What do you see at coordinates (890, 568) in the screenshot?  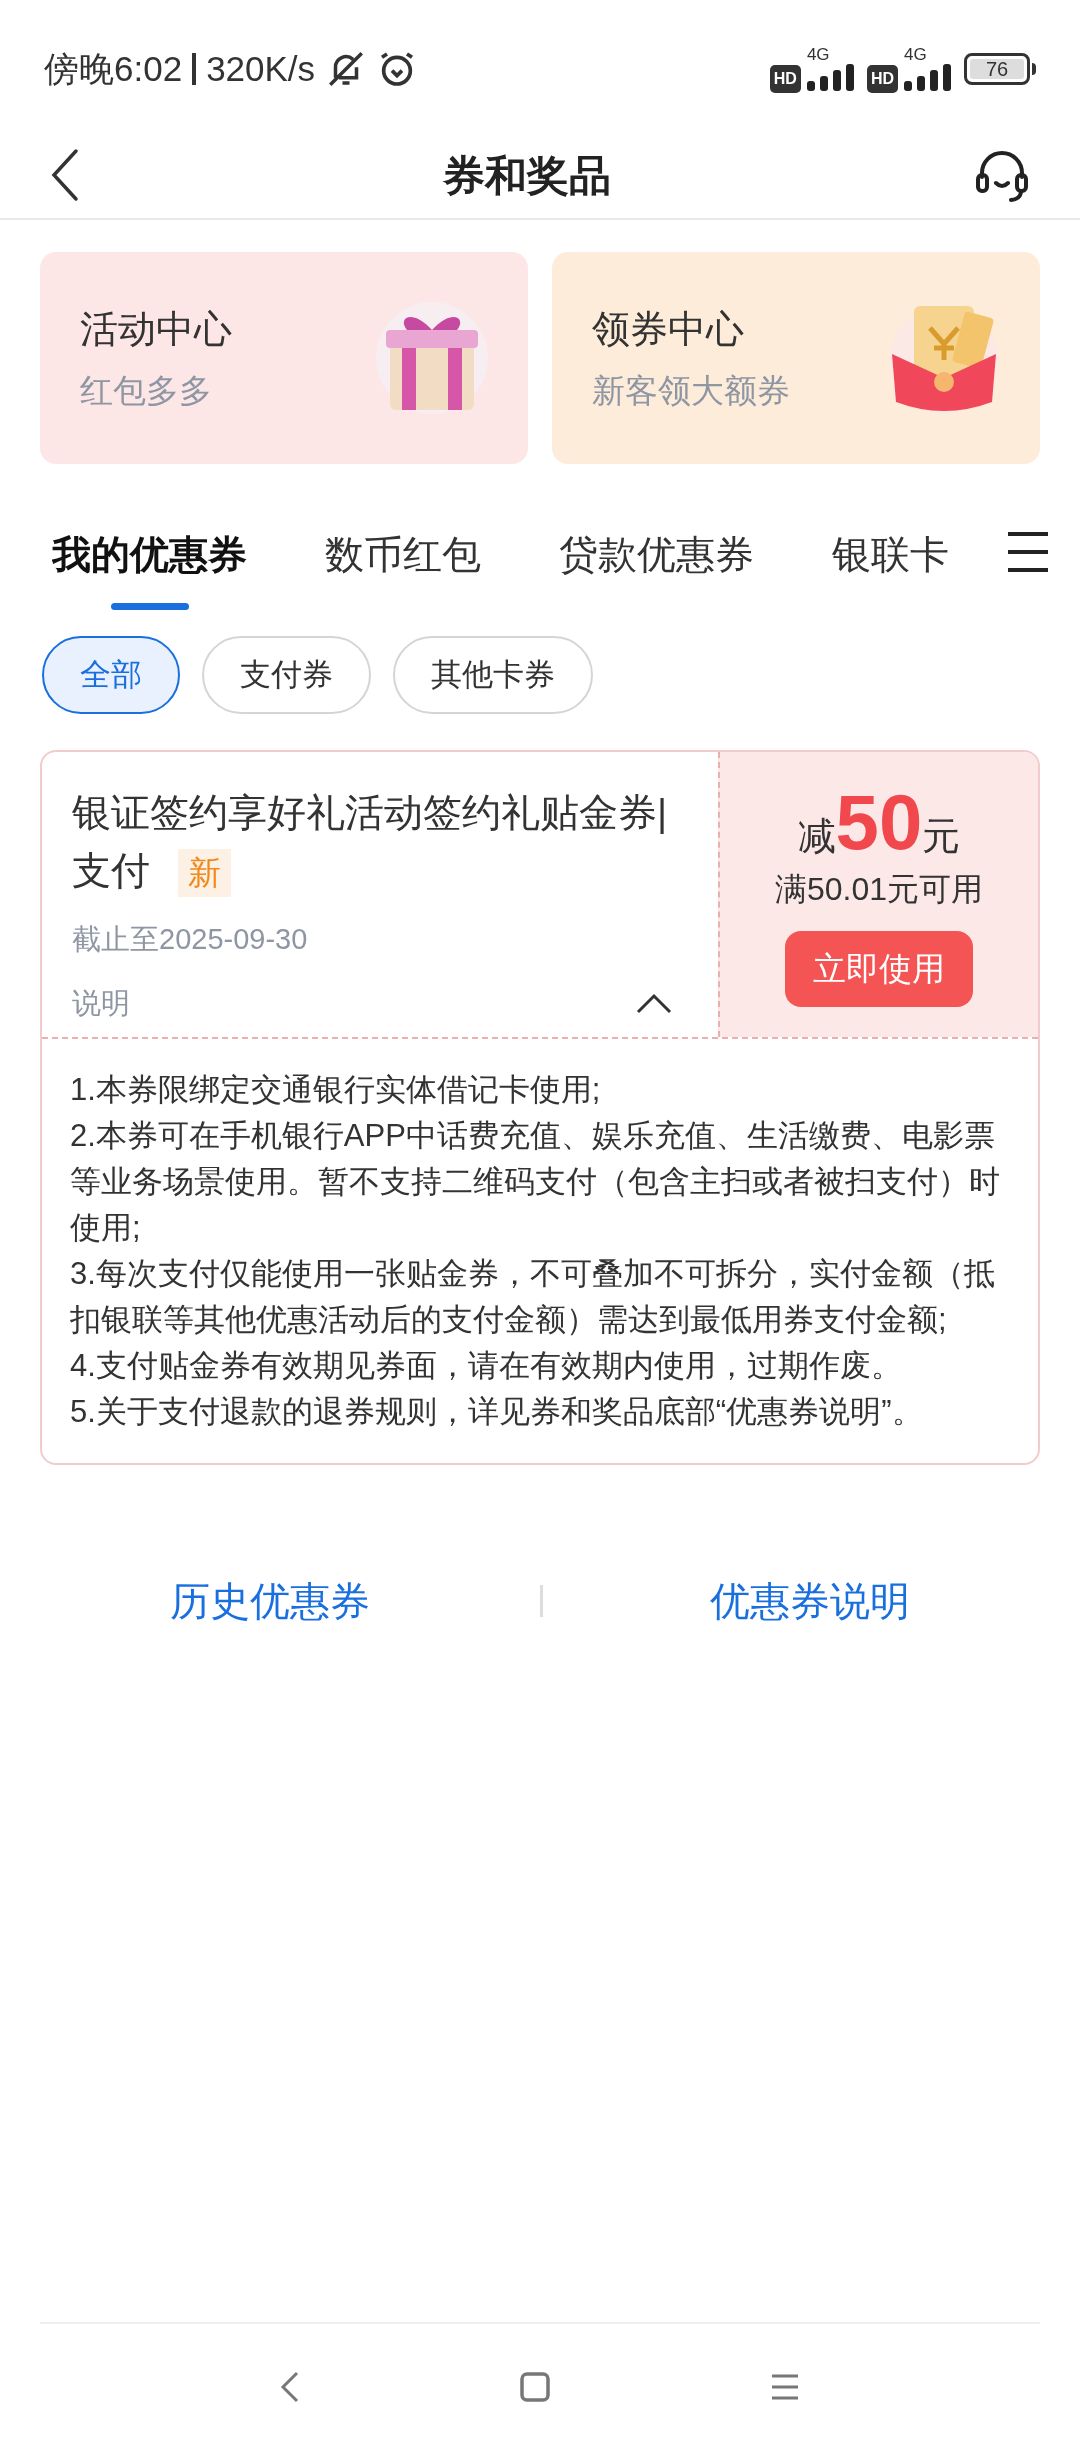 I see `tab: 银联卡` at bounding box center [890, 568].